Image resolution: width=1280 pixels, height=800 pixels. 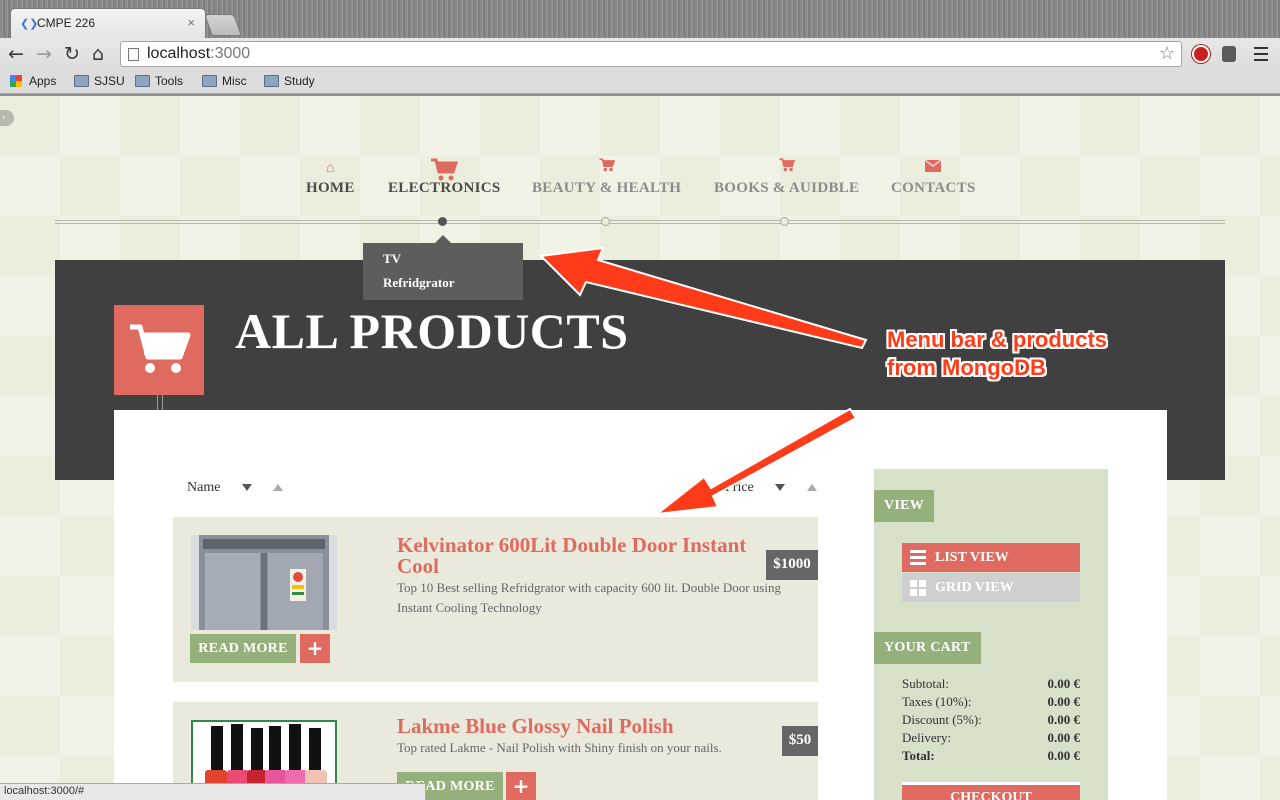 What do you see at coordinates (289, 82) in the screenshot?
I see `bookmark-study: Study` at bounding box center [289, 82].